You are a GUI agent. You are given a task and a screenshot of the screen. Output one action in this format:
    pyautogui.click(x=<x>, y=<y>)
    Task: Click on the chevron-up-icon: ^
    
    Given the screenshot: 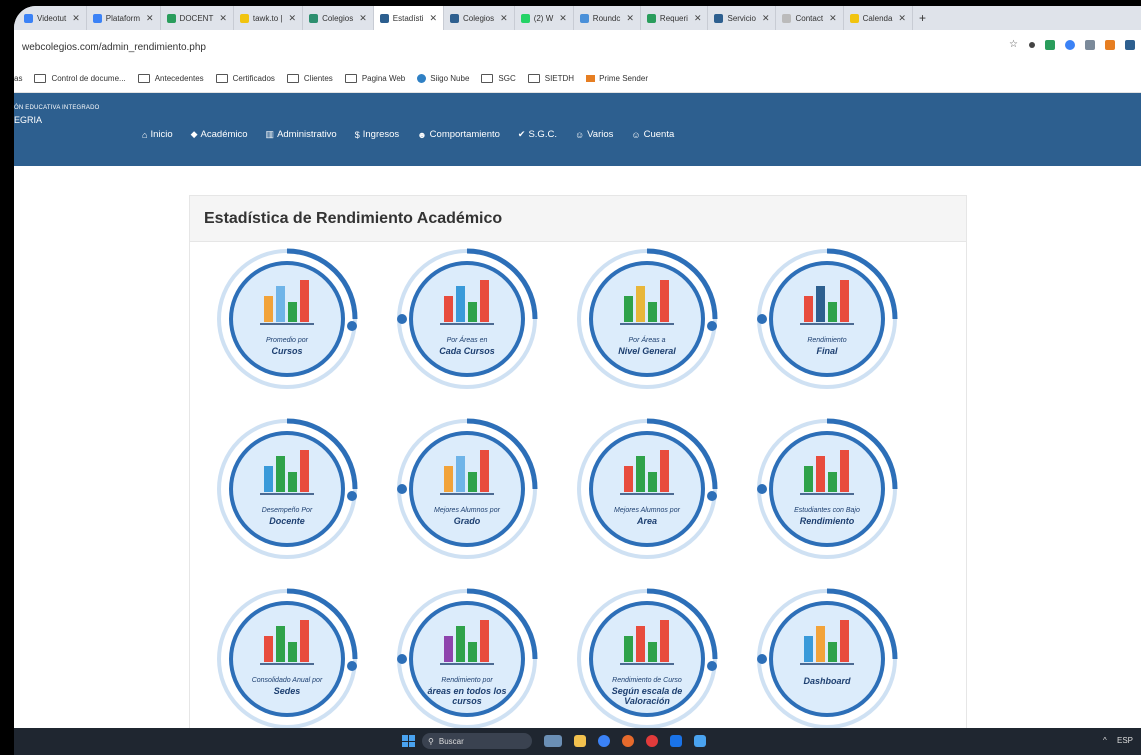 What is the action you would take?
    pyautogui.click(x=1105, y=740)
    